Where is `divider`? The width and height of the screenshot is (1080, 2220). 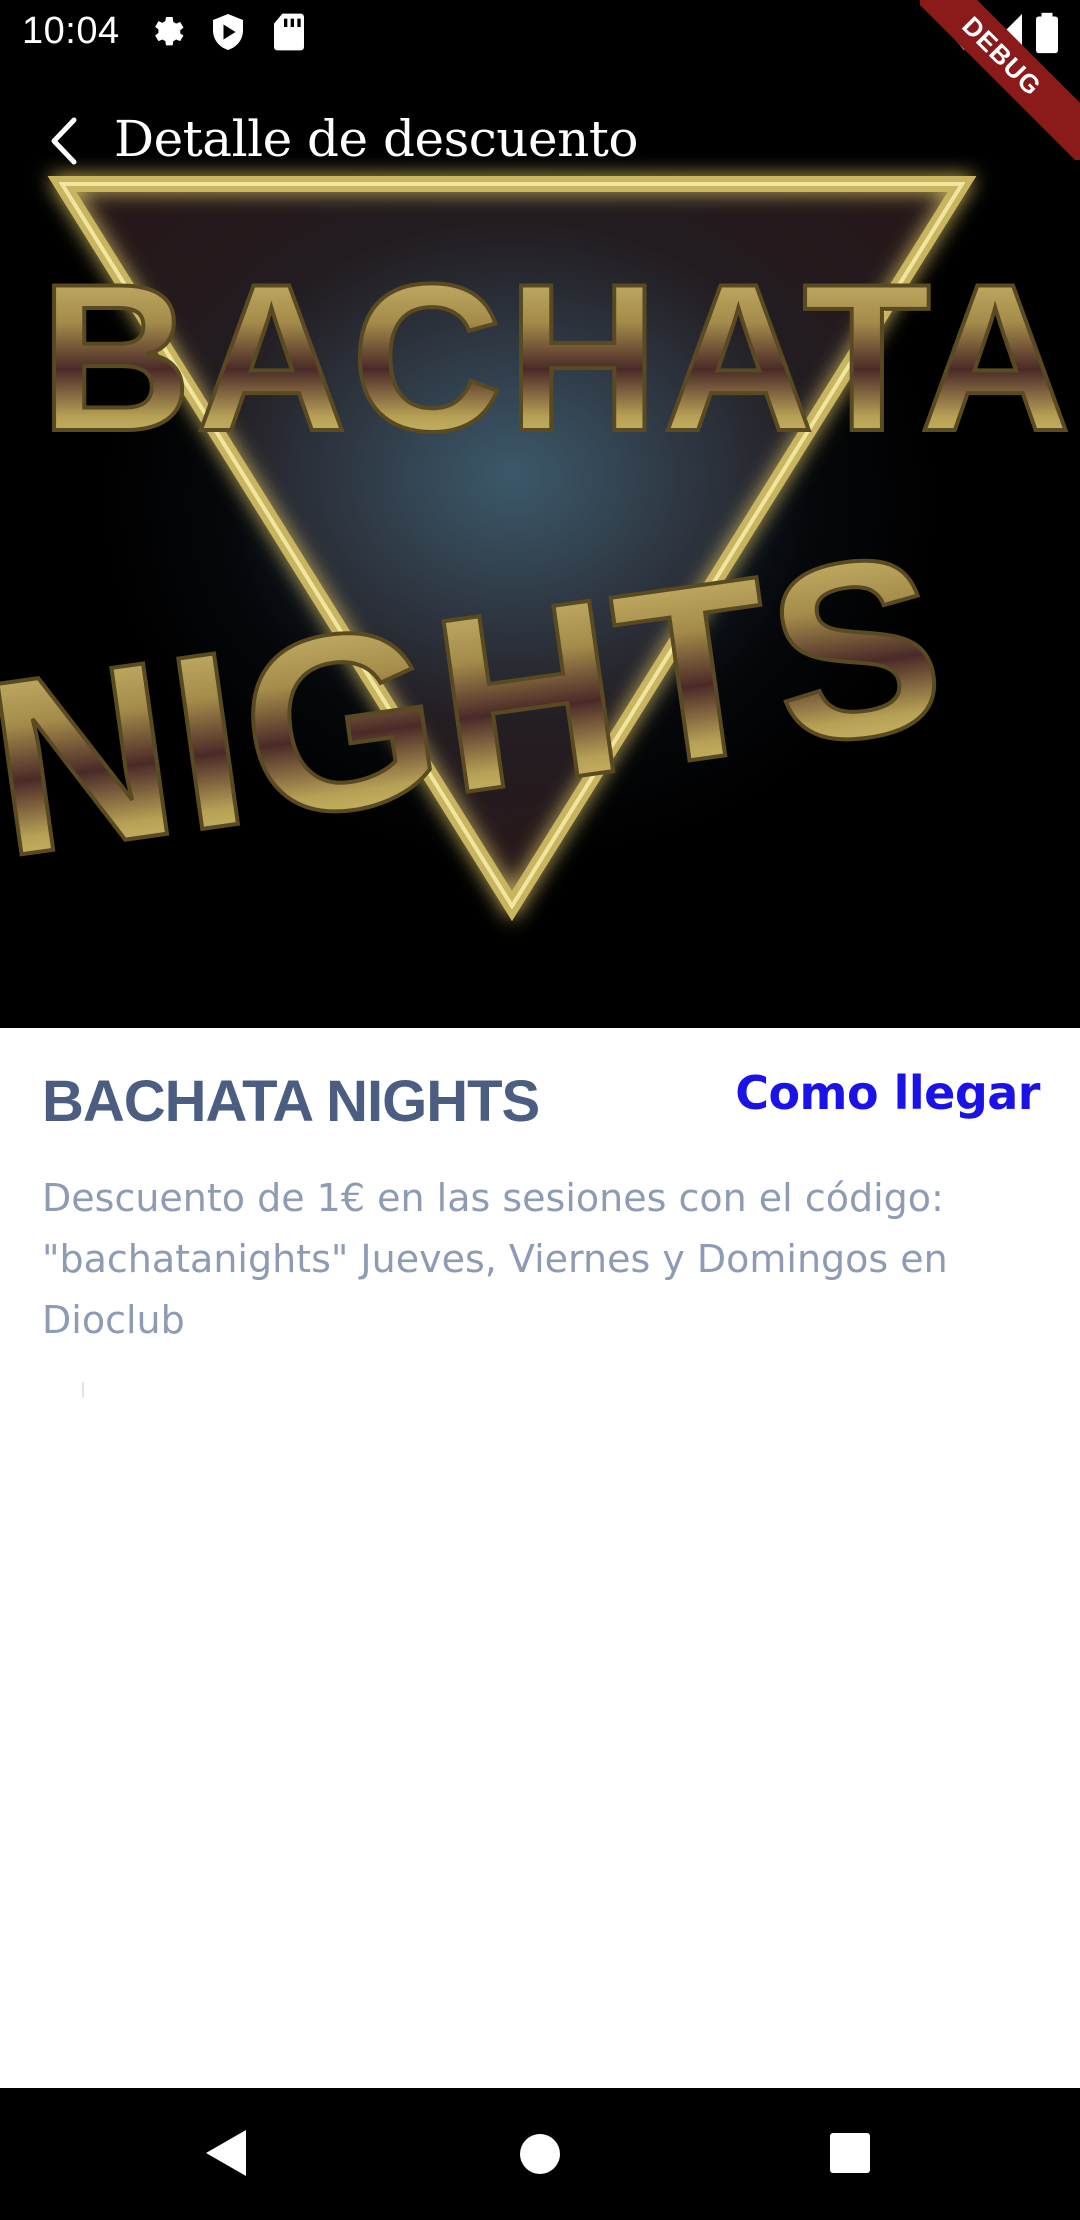 divider is located at coordinates (83, 1390).